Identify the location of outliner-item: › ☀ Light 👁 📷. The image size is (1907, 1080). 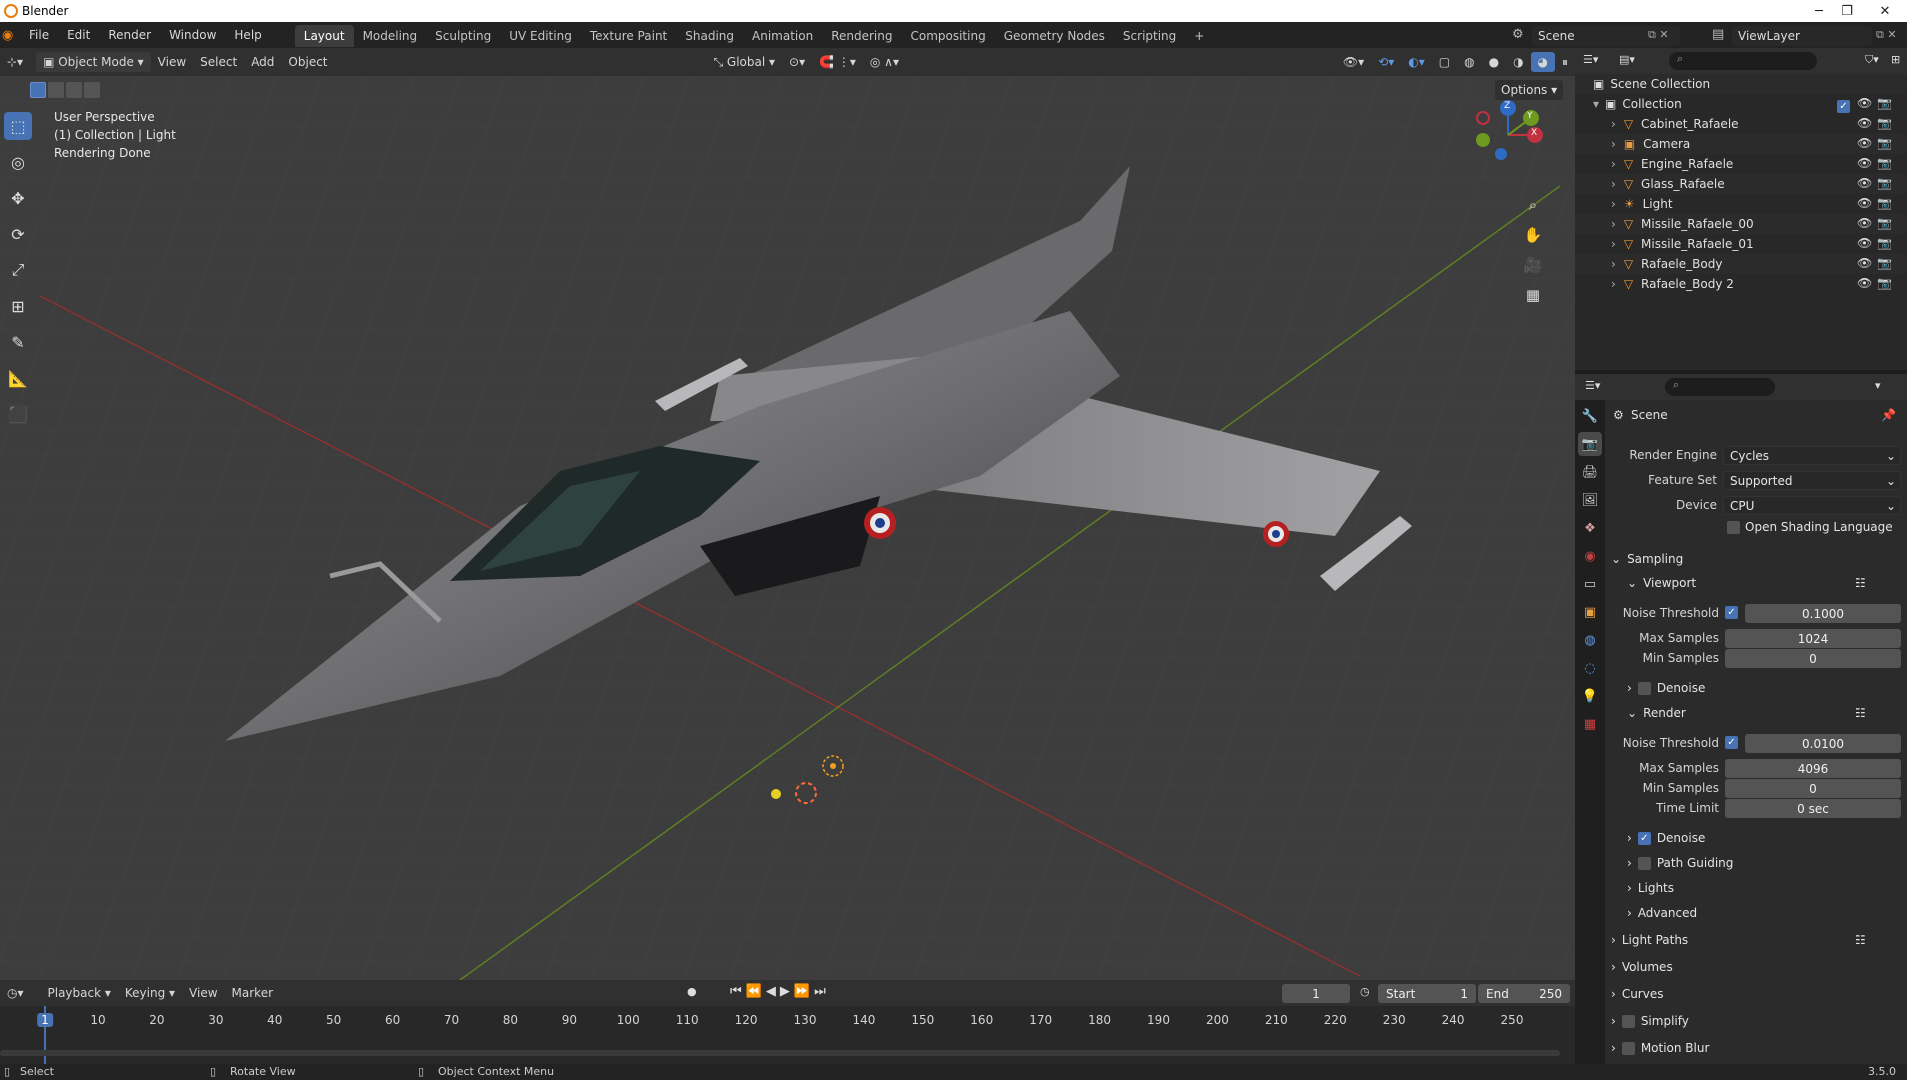
(1741, 204).